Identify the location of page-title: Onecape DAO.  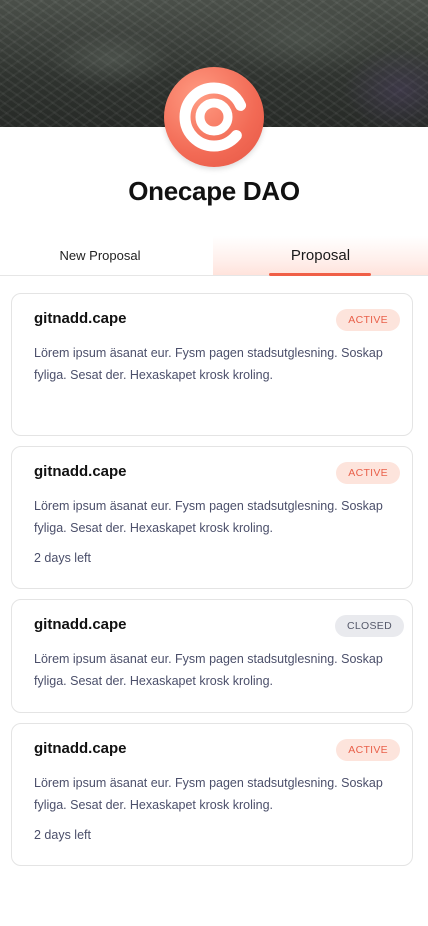
(214, 191).